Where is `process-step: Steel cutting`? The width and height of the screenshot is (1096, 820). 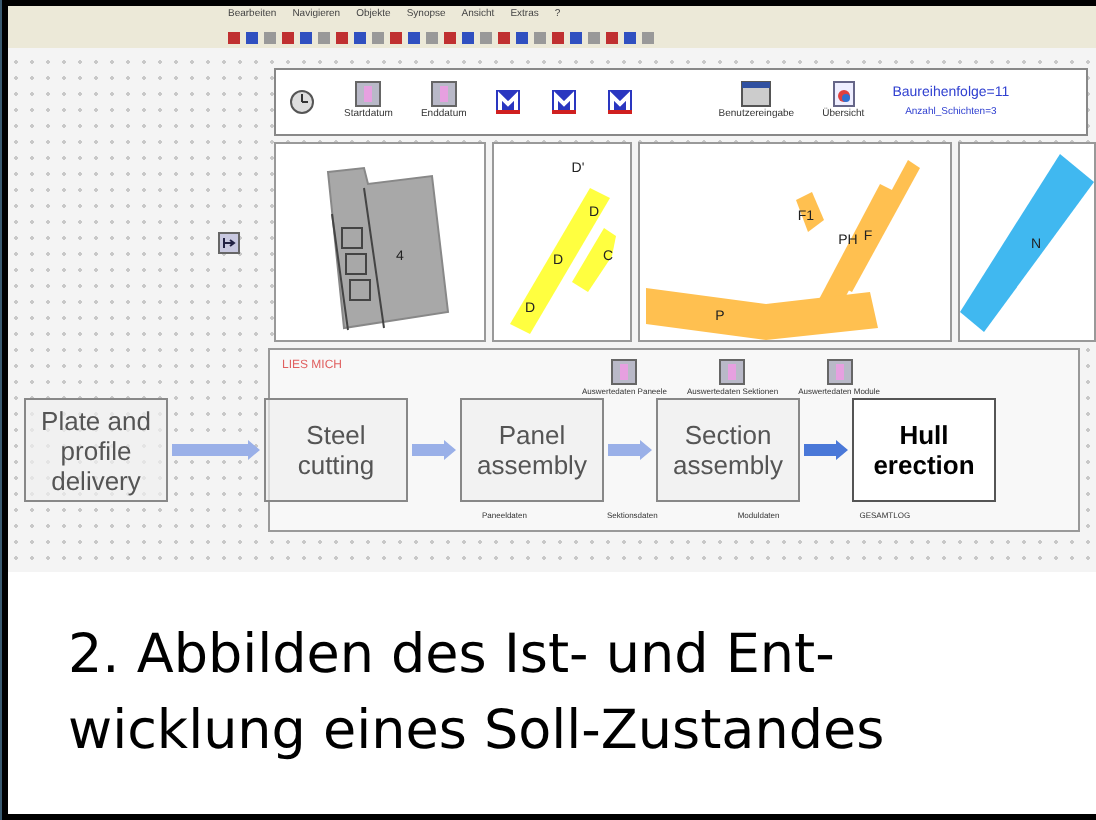
process-step: Steel cutting is located at coordinates (336, 450).